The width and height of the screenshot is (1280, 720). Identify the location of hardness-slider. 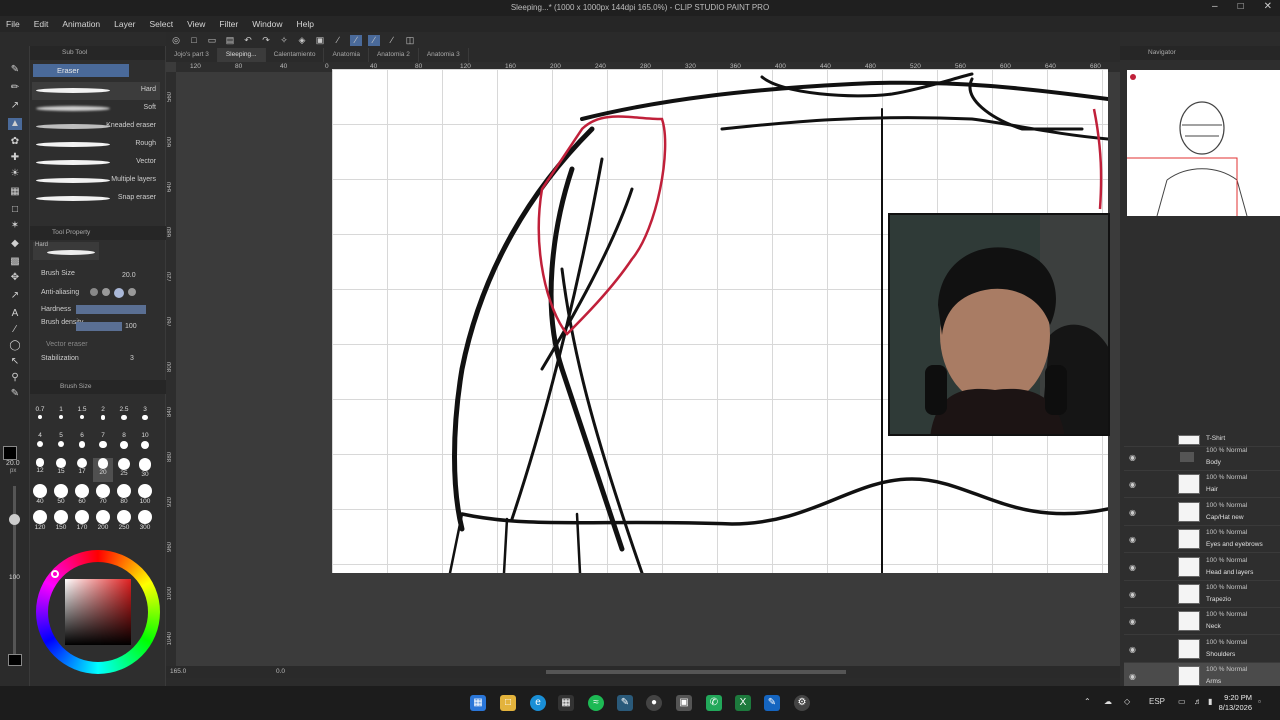
(111, 309).